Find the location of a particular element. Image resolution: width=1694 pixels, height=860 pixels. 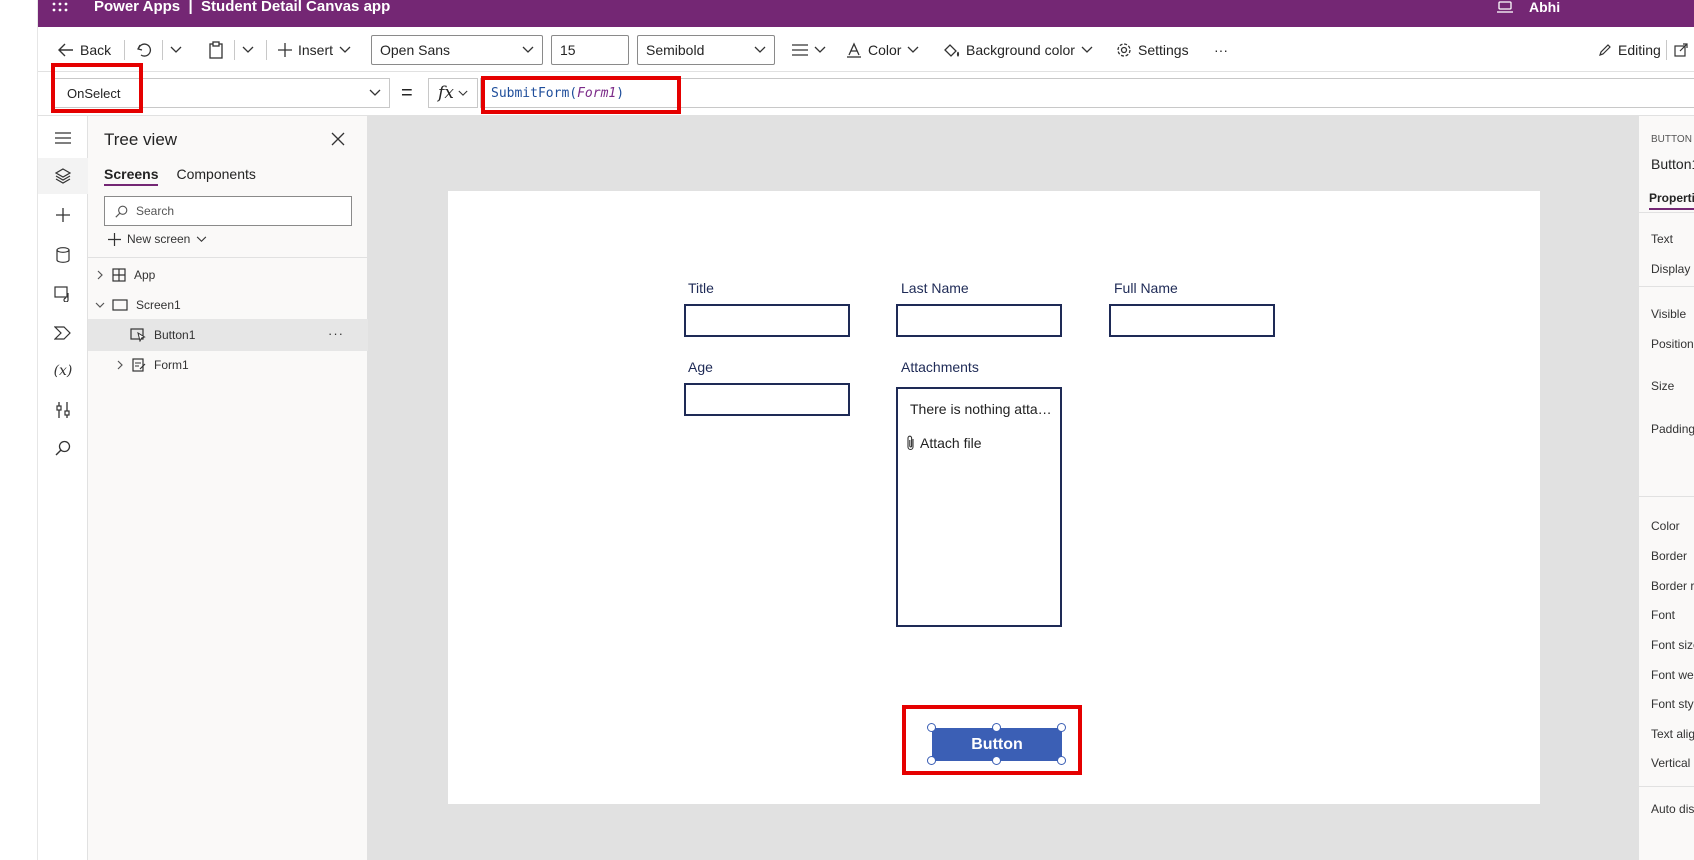

paste-dropdown is located at coordinates (248, 49).